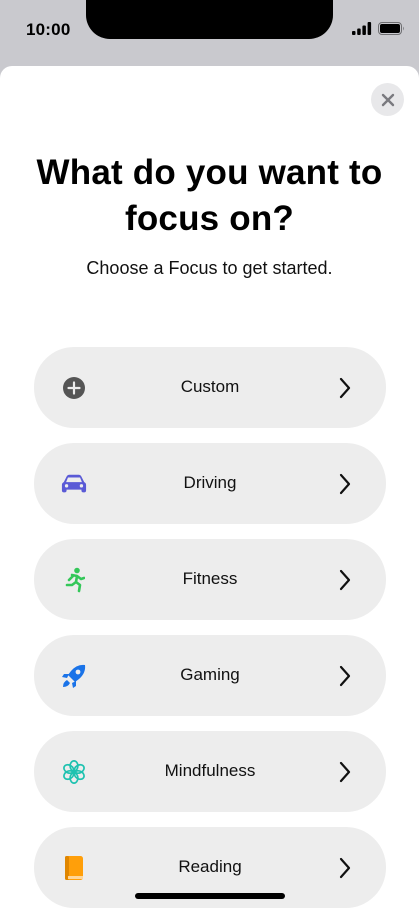 The width and height of the screenshot is (419, 908). I want to click on status-icons, so click(378, 28).